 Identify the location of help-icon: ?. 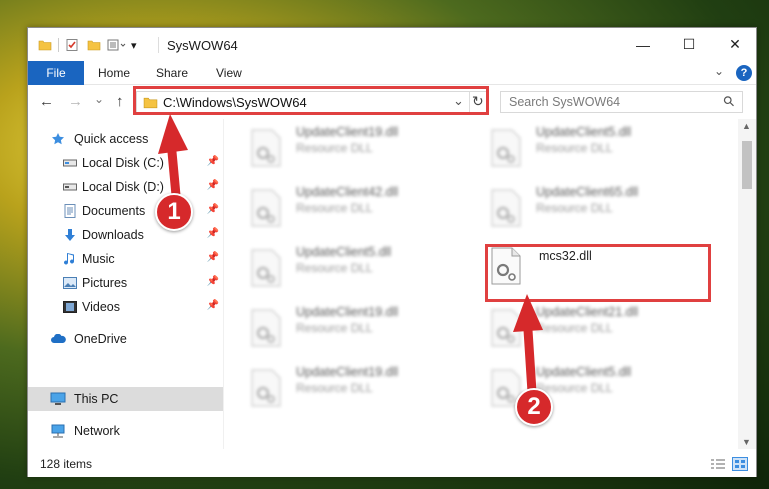
(744, 73).